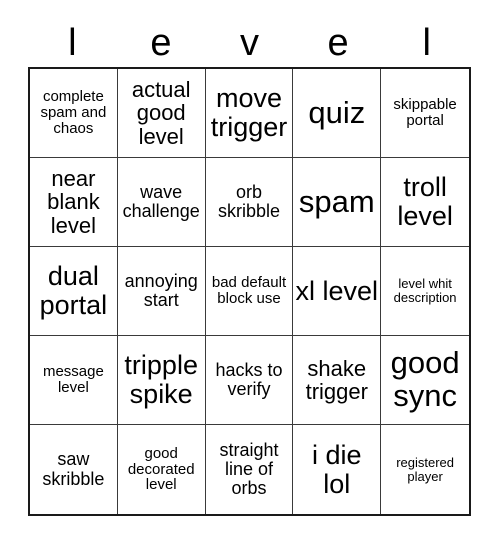 This screenshot has height=544, width=500. I want to click on bingo-cell-r2c3: orb skribble, so click(249, 202).